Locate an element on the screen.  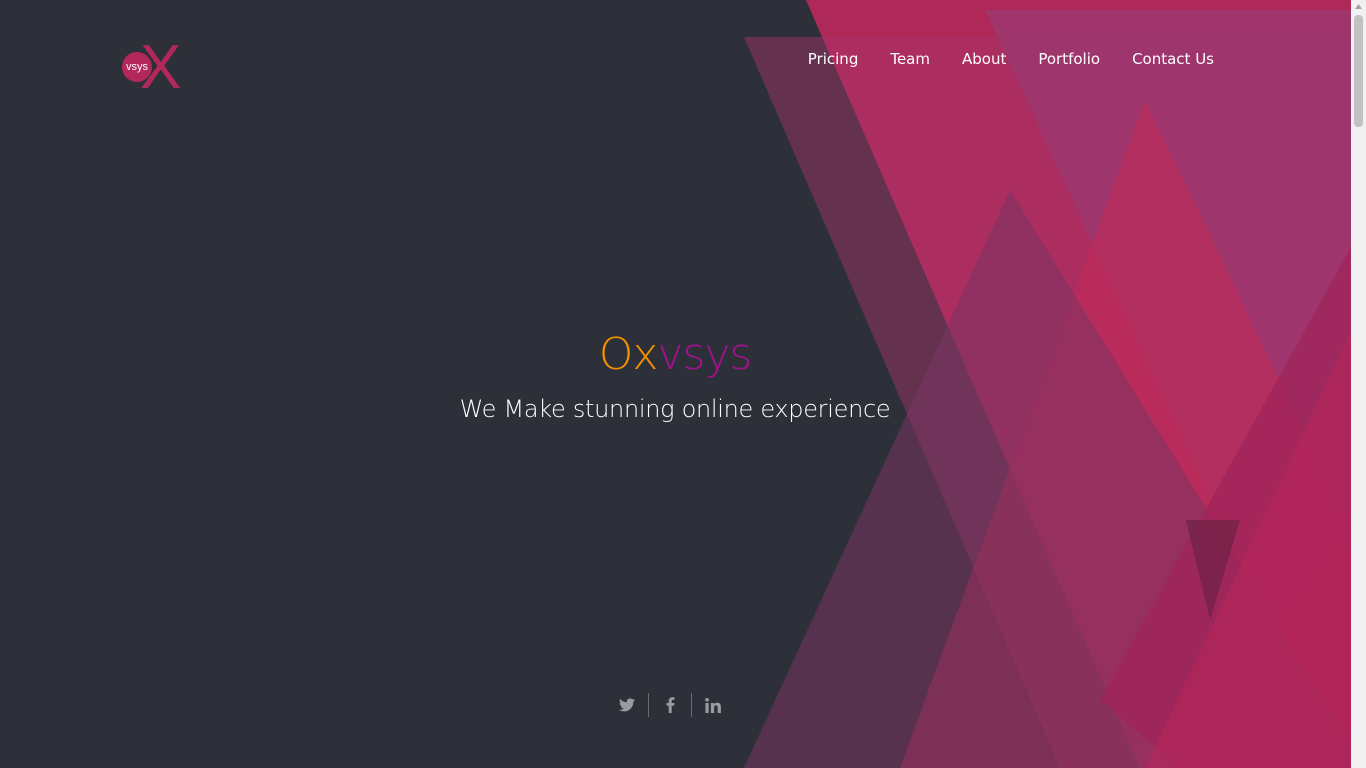
linkedin-icon is located at coordinates (713, 705).